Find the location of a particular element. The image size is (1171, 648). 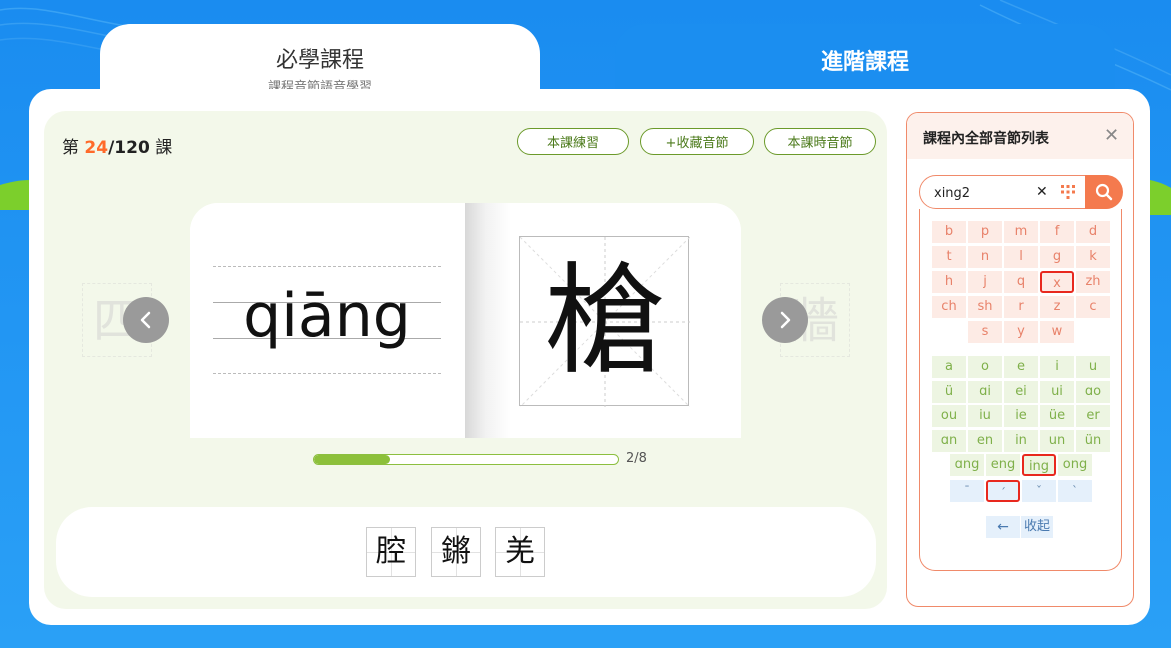

related-character: 羌 is located at coordinates (520, 552).